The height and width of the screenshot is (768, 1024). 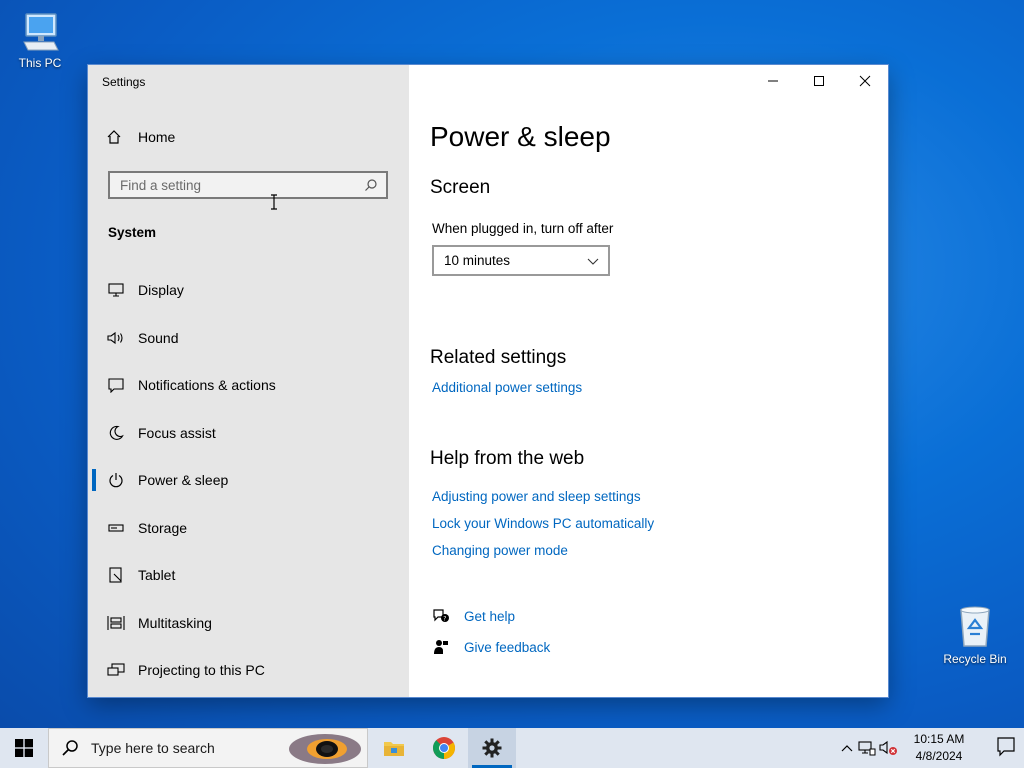 What do you see at coordinates (116, 480) in the screenshot?
I see `power-icon` at bounding box center [116, 480].